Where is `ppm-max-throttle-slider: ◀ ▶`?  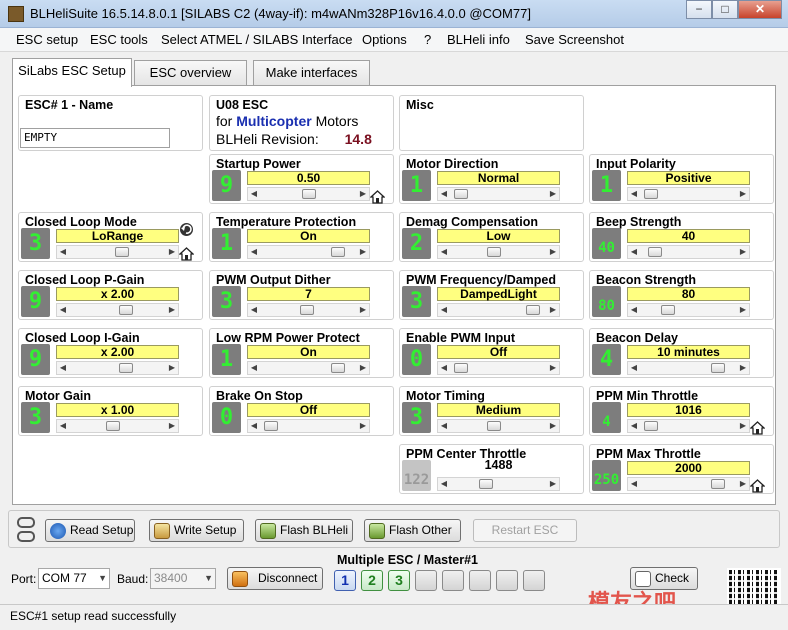 ppm-max-throttle-slider: ◀ ▶ is located at coordinates (688, 484).